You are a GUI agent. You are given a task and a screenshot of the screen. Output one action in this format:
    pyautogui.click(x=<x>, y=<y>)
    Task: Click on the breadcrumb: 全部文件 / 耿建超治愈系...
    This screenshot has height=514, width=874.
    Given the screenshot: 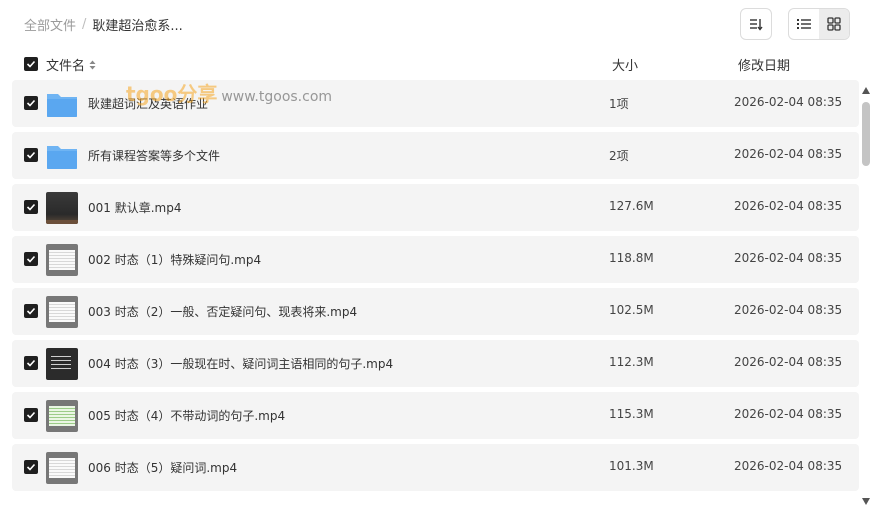 What is the action you would take?
    pyautogui.click(x=103, y=24)
    